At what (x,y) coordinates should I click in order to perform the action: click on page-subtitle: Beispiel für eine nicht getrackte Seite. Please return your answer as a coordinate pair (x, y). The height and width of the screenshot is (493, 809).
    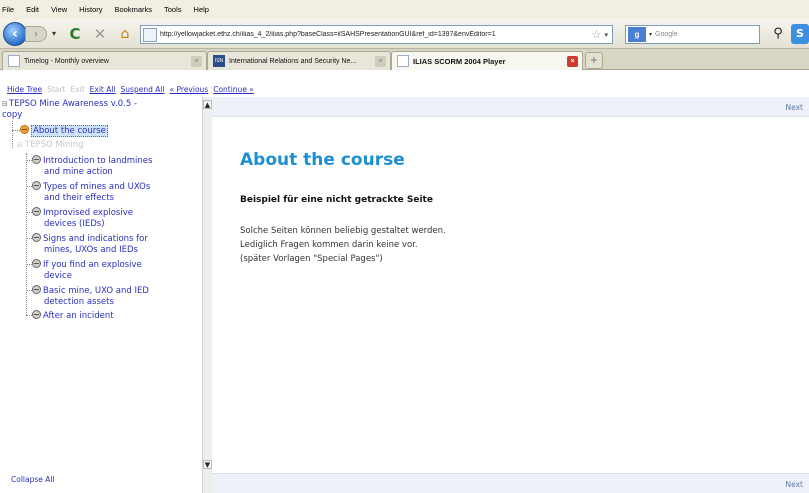
    Looking at the image, I should click on (336, 200).